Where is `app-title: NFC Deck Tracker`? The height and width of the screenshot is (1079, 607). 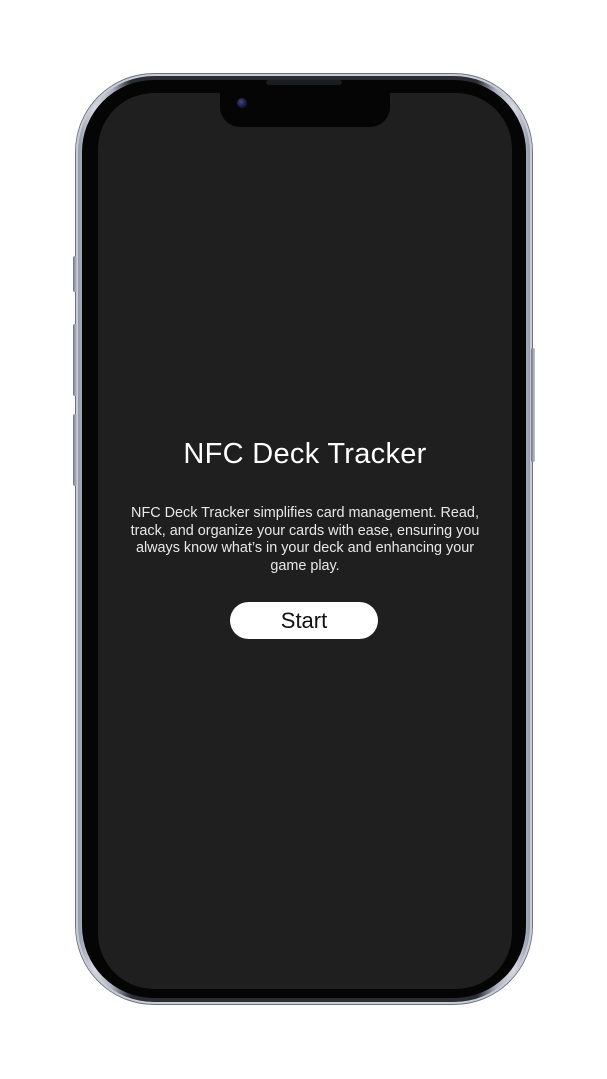 app-title: NFC Deck Tracker is located at coordinates (305, 454).